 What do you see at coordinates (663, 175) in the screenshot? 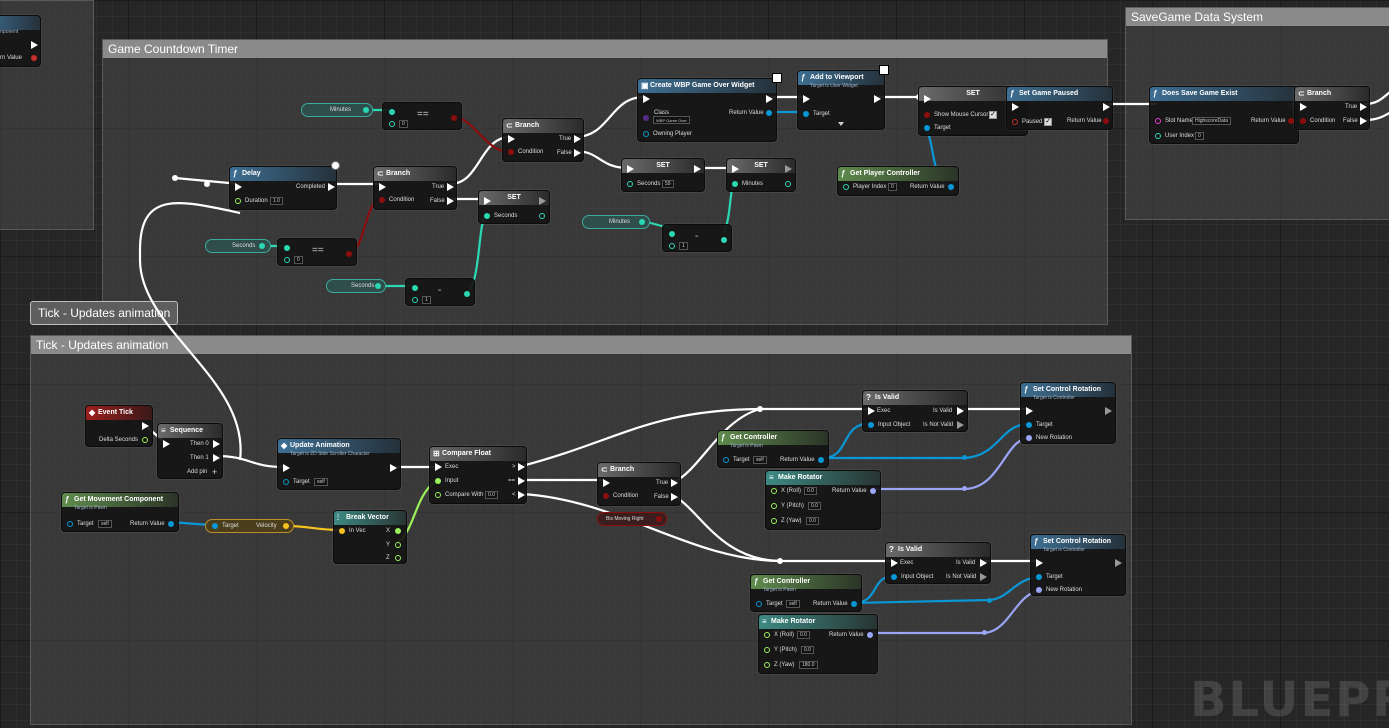
I see `set-seconds-59-node: SET Seconds 59` at bounding box center [663, 175].